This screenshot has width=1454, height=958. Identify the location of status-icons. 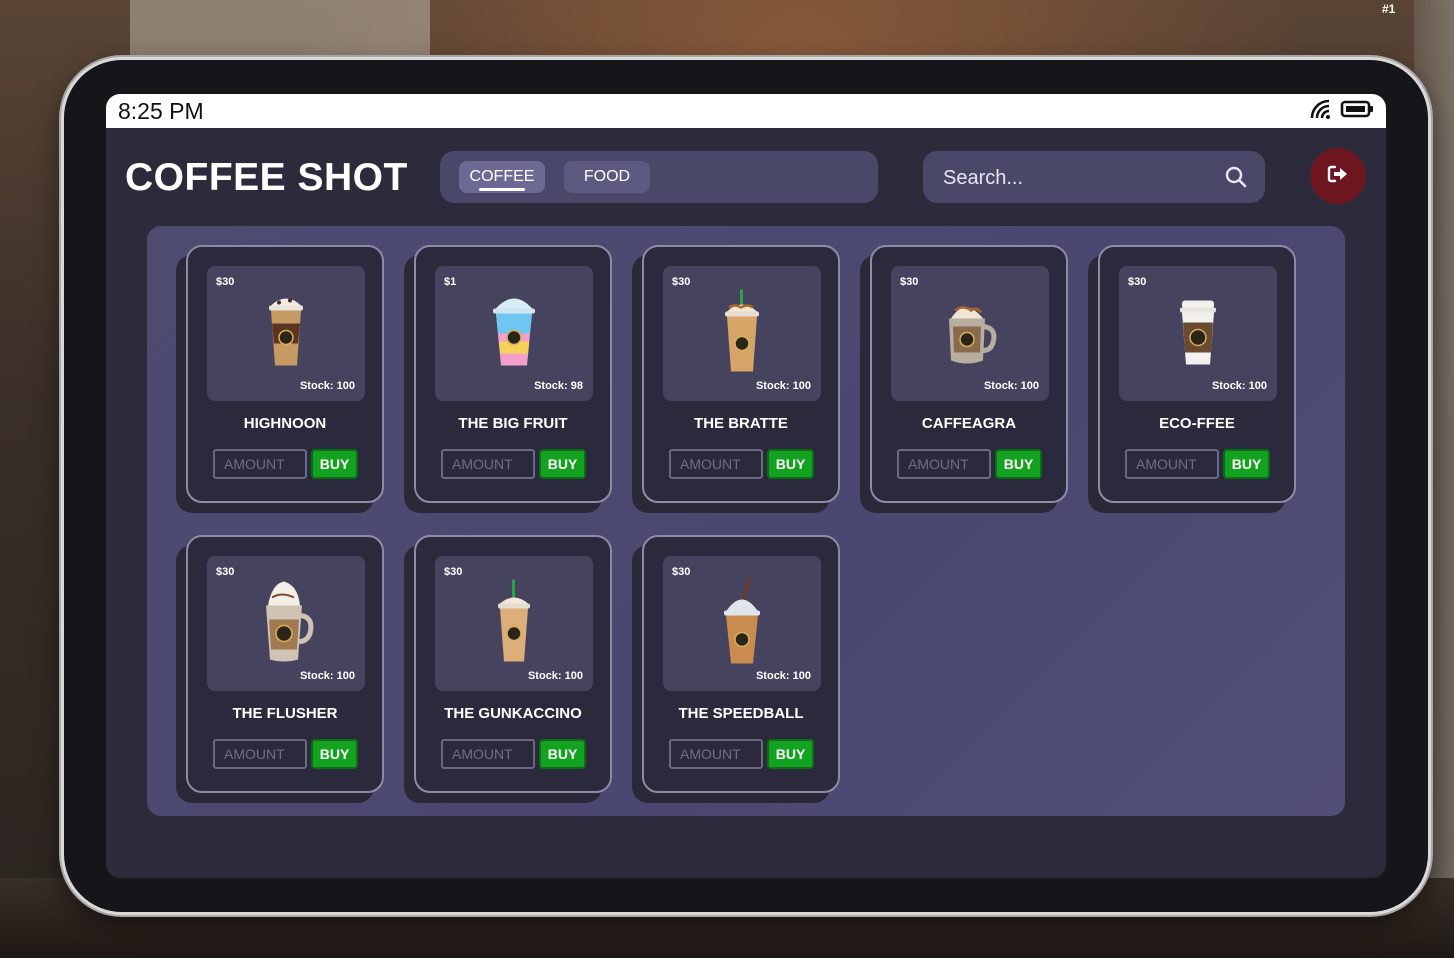
(1342, 111).